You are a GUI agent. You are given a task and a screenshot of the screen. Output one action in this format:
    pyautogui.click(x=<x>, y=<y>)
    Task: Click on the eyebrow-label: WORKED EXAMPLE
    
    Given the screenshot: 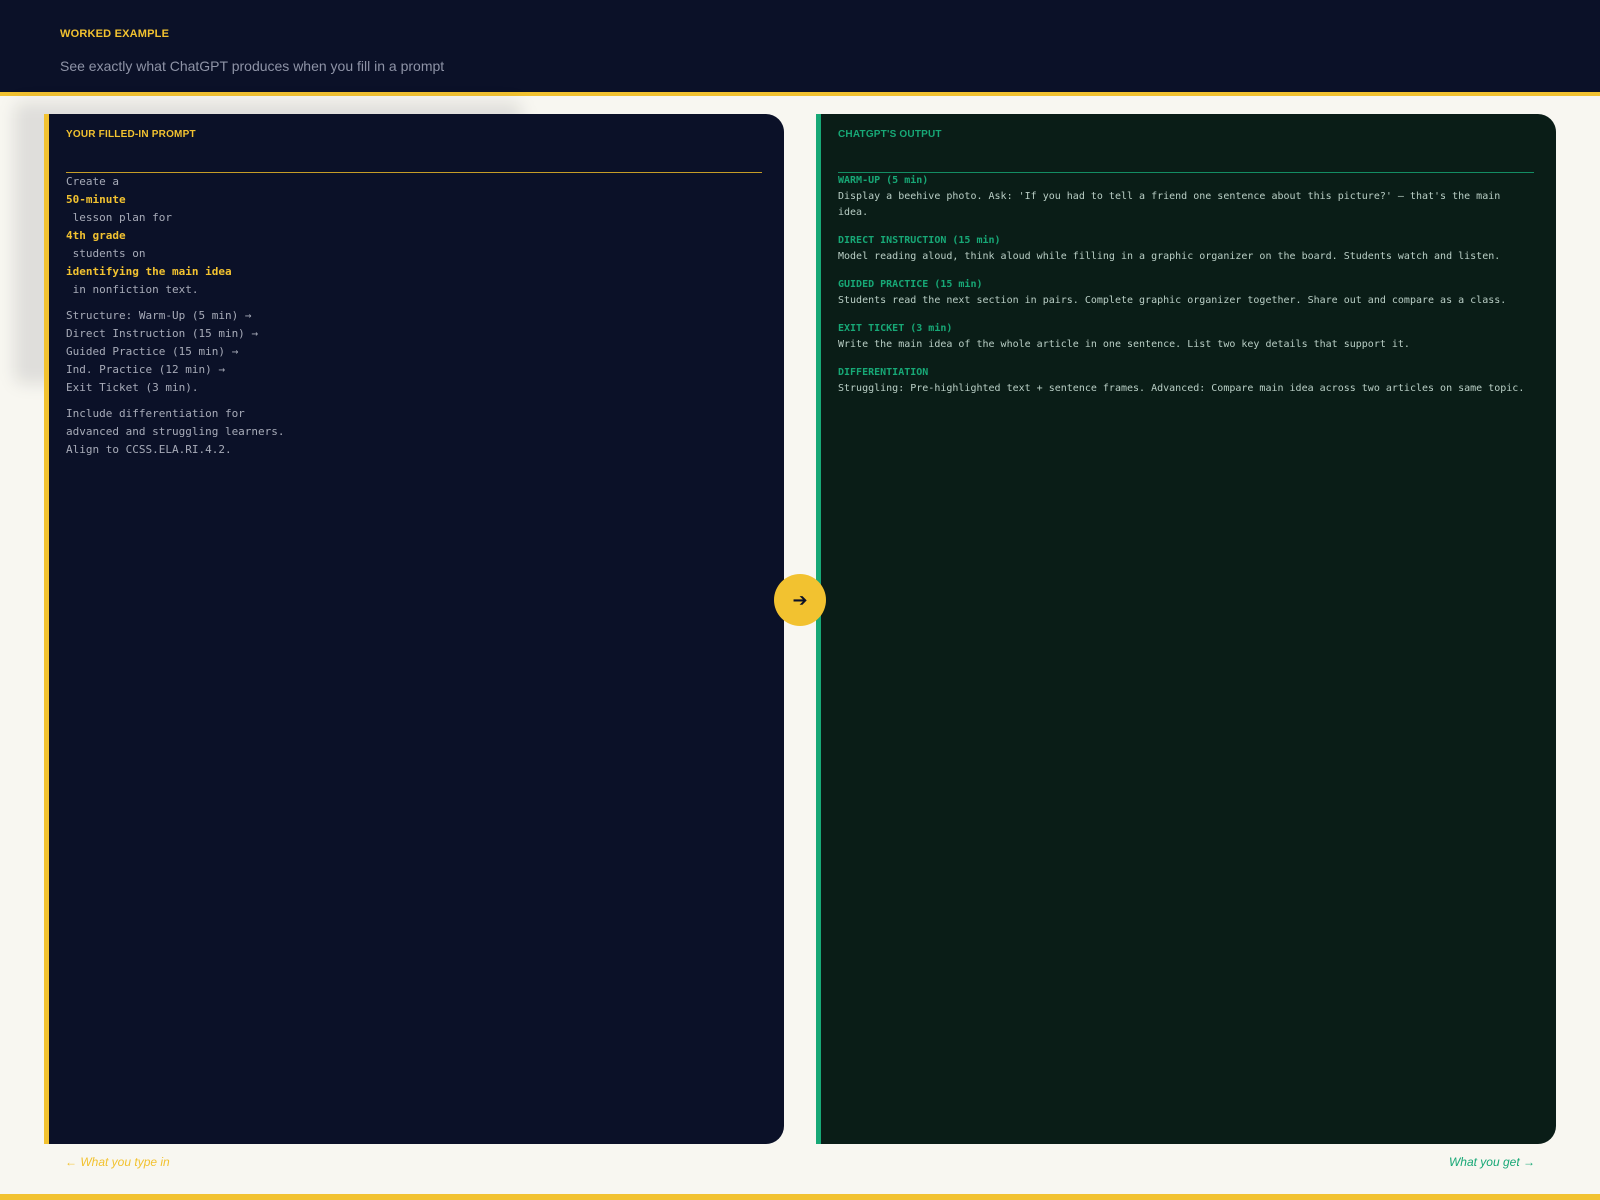 What is the action you would take?
    pyautogui.click(x=115, y=34)
    